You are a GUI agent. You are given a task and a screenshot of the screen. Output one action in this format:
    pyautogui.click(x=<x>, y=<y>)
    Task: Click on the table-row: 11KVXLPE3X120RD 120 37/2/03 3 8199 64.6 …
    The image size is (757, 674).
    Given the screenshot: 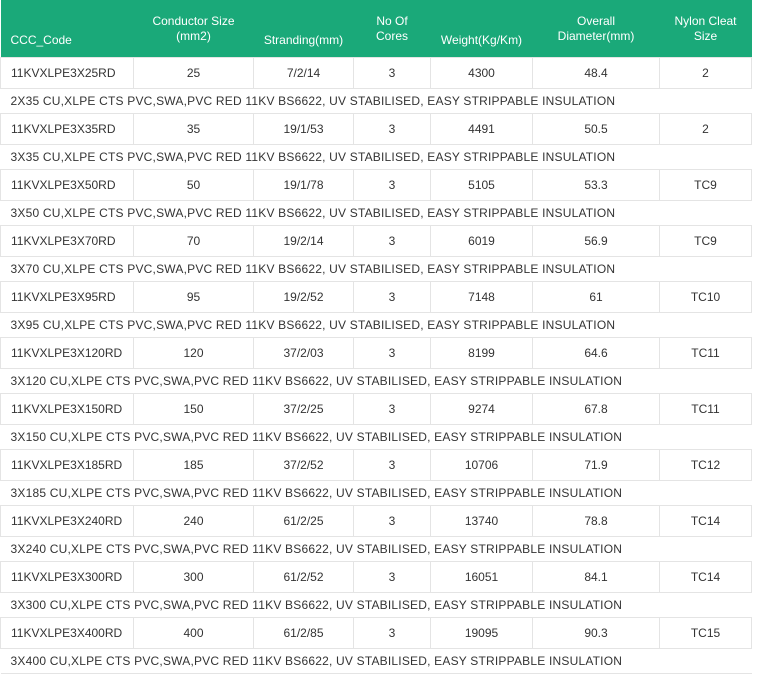 What is the action you would take?
    pyautogui.click(x=376, y=353)
    